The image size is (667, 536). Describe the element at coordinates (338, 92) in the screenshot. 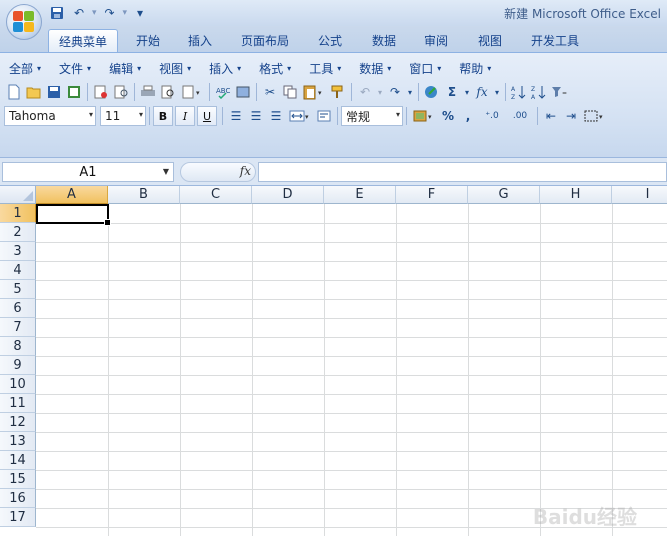

I see `format-painter-icon` at that location.